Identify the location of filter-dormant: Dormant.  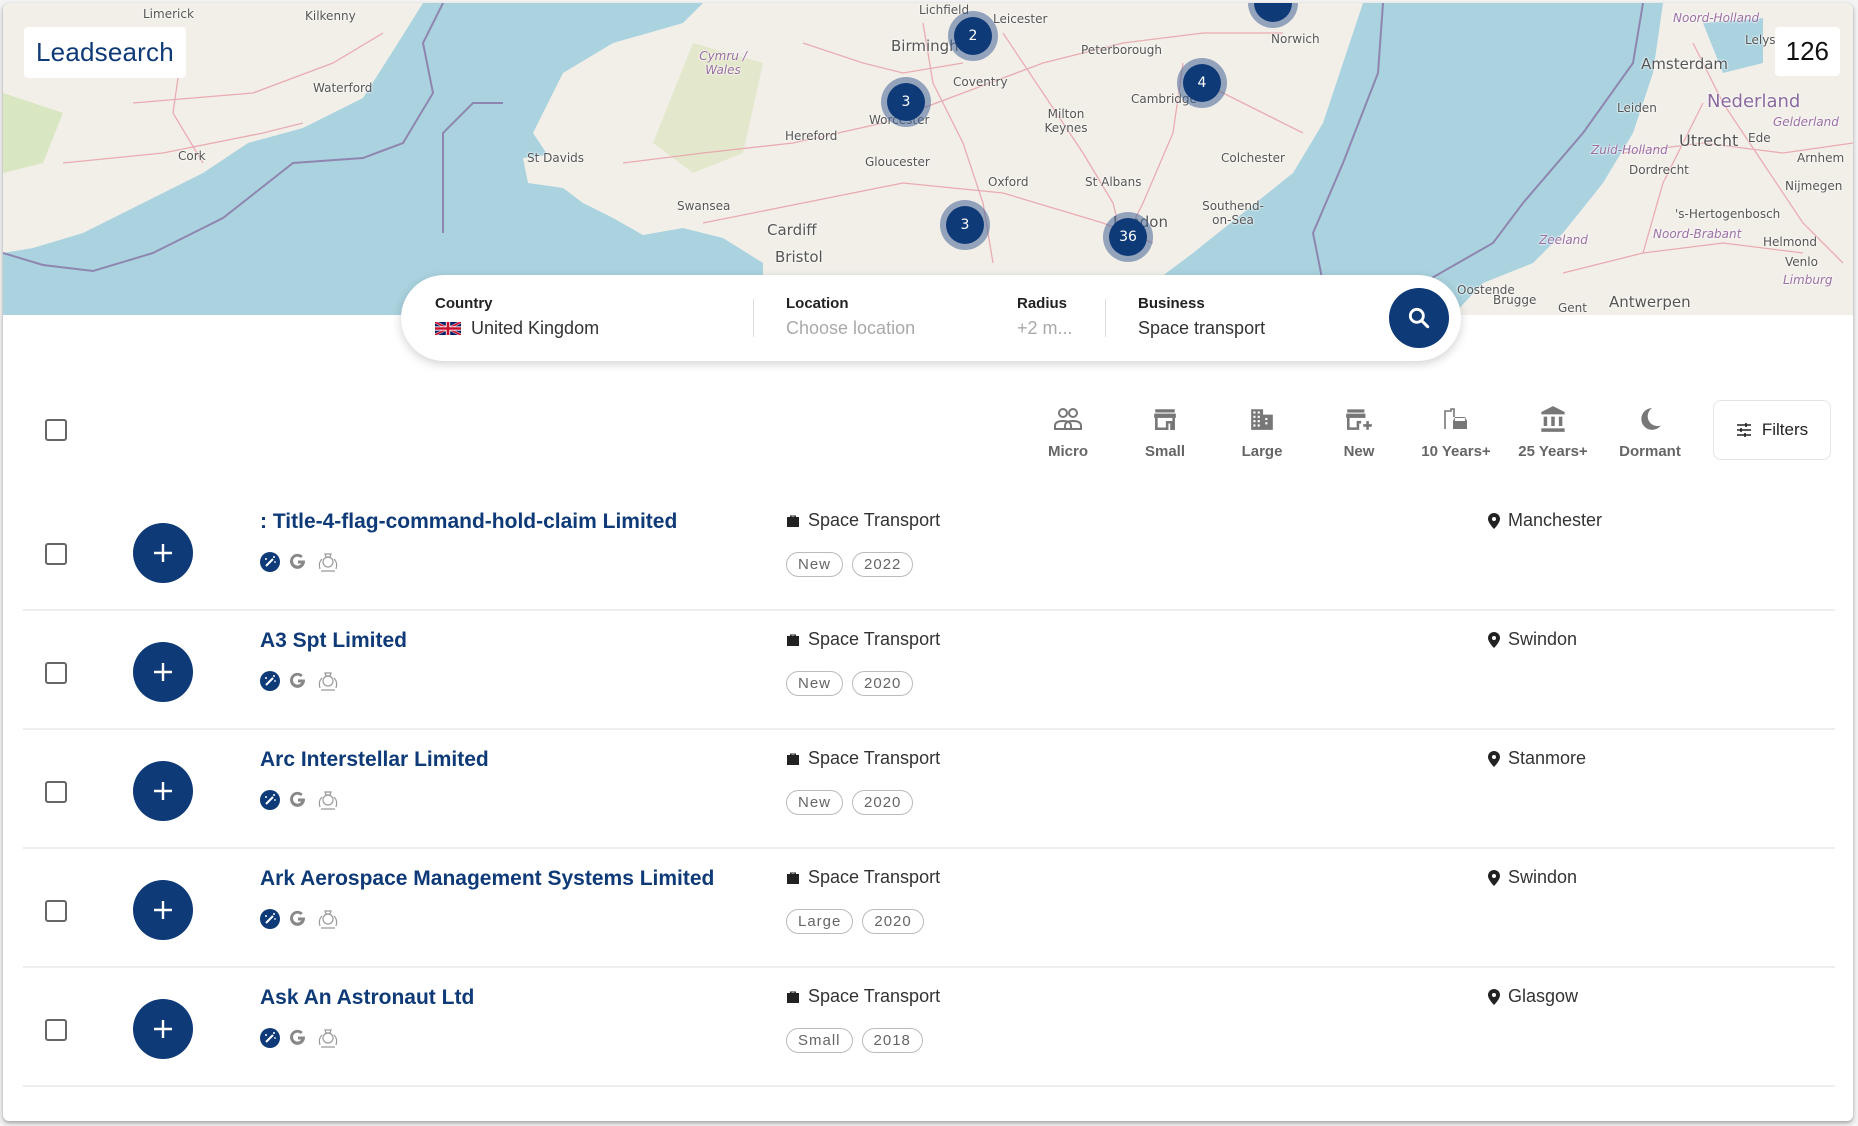
(1650, 431).